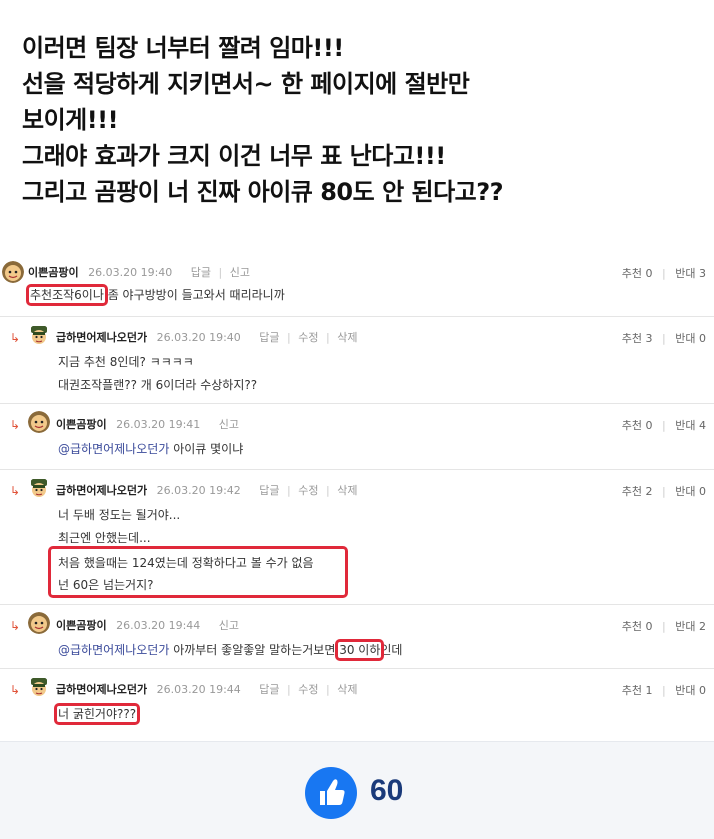 This screenshot has width=714, height=839. I want to click on upvote-button: 추천 2, so click(637, 491).